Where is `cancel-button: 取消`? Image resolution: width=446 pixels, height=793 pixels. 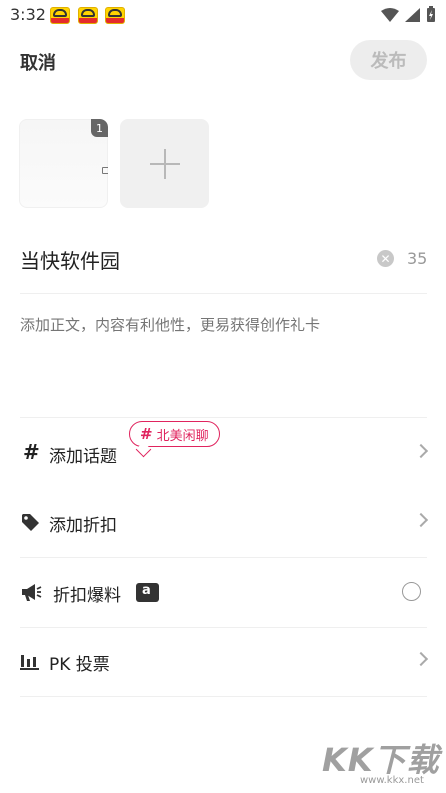 cancel-button: 取消 is located at coordinates (38, 62).